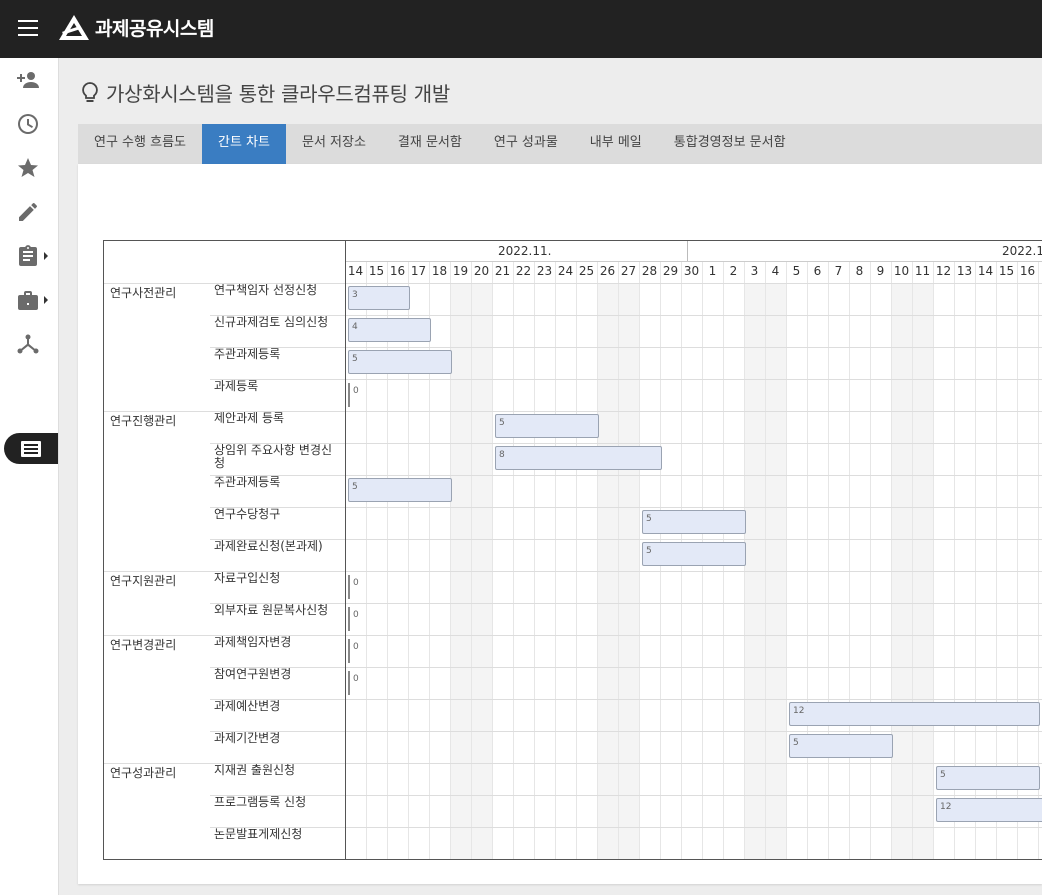 The image size is (1042, 895). What do you see at coordinates (418, 271) in the screenshot?
I see `day-label: 17` at bounding box center [418, 271].